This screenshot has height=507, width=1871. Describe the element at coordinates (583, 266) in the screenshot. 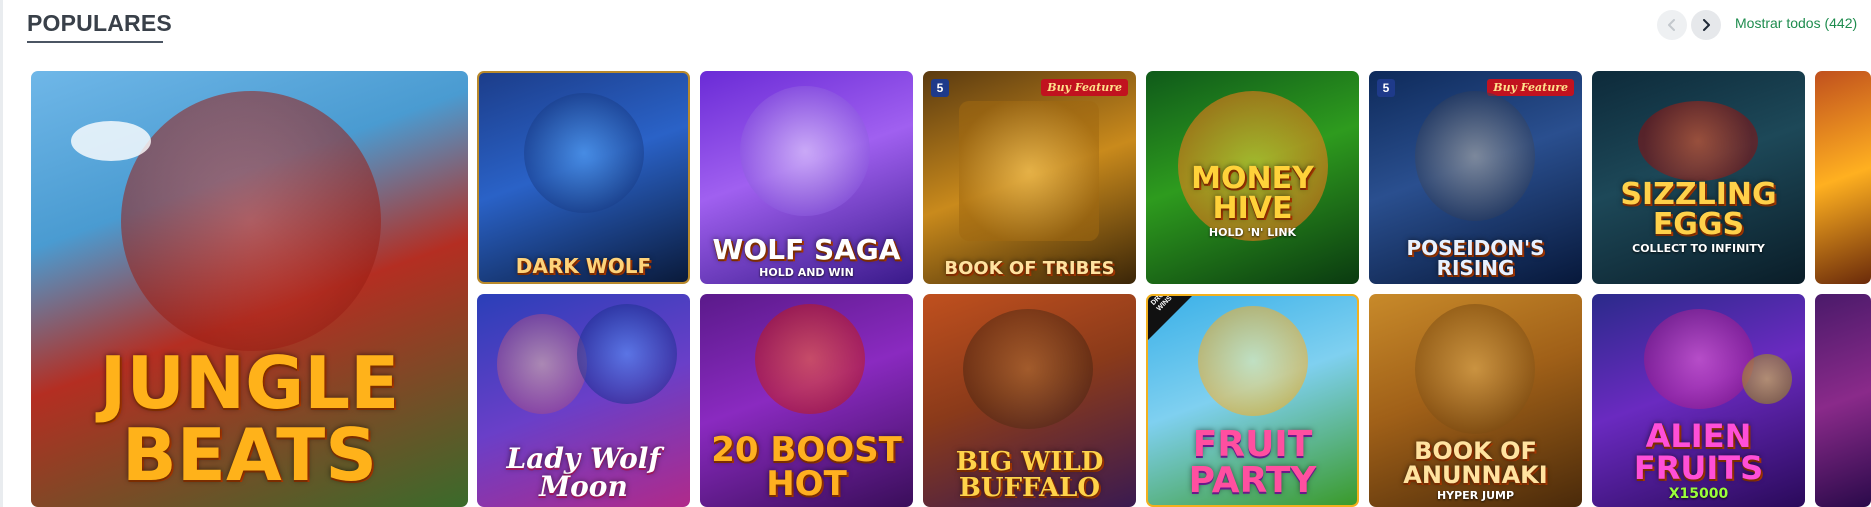

I see `game-title: DARK WOLF` at that location.